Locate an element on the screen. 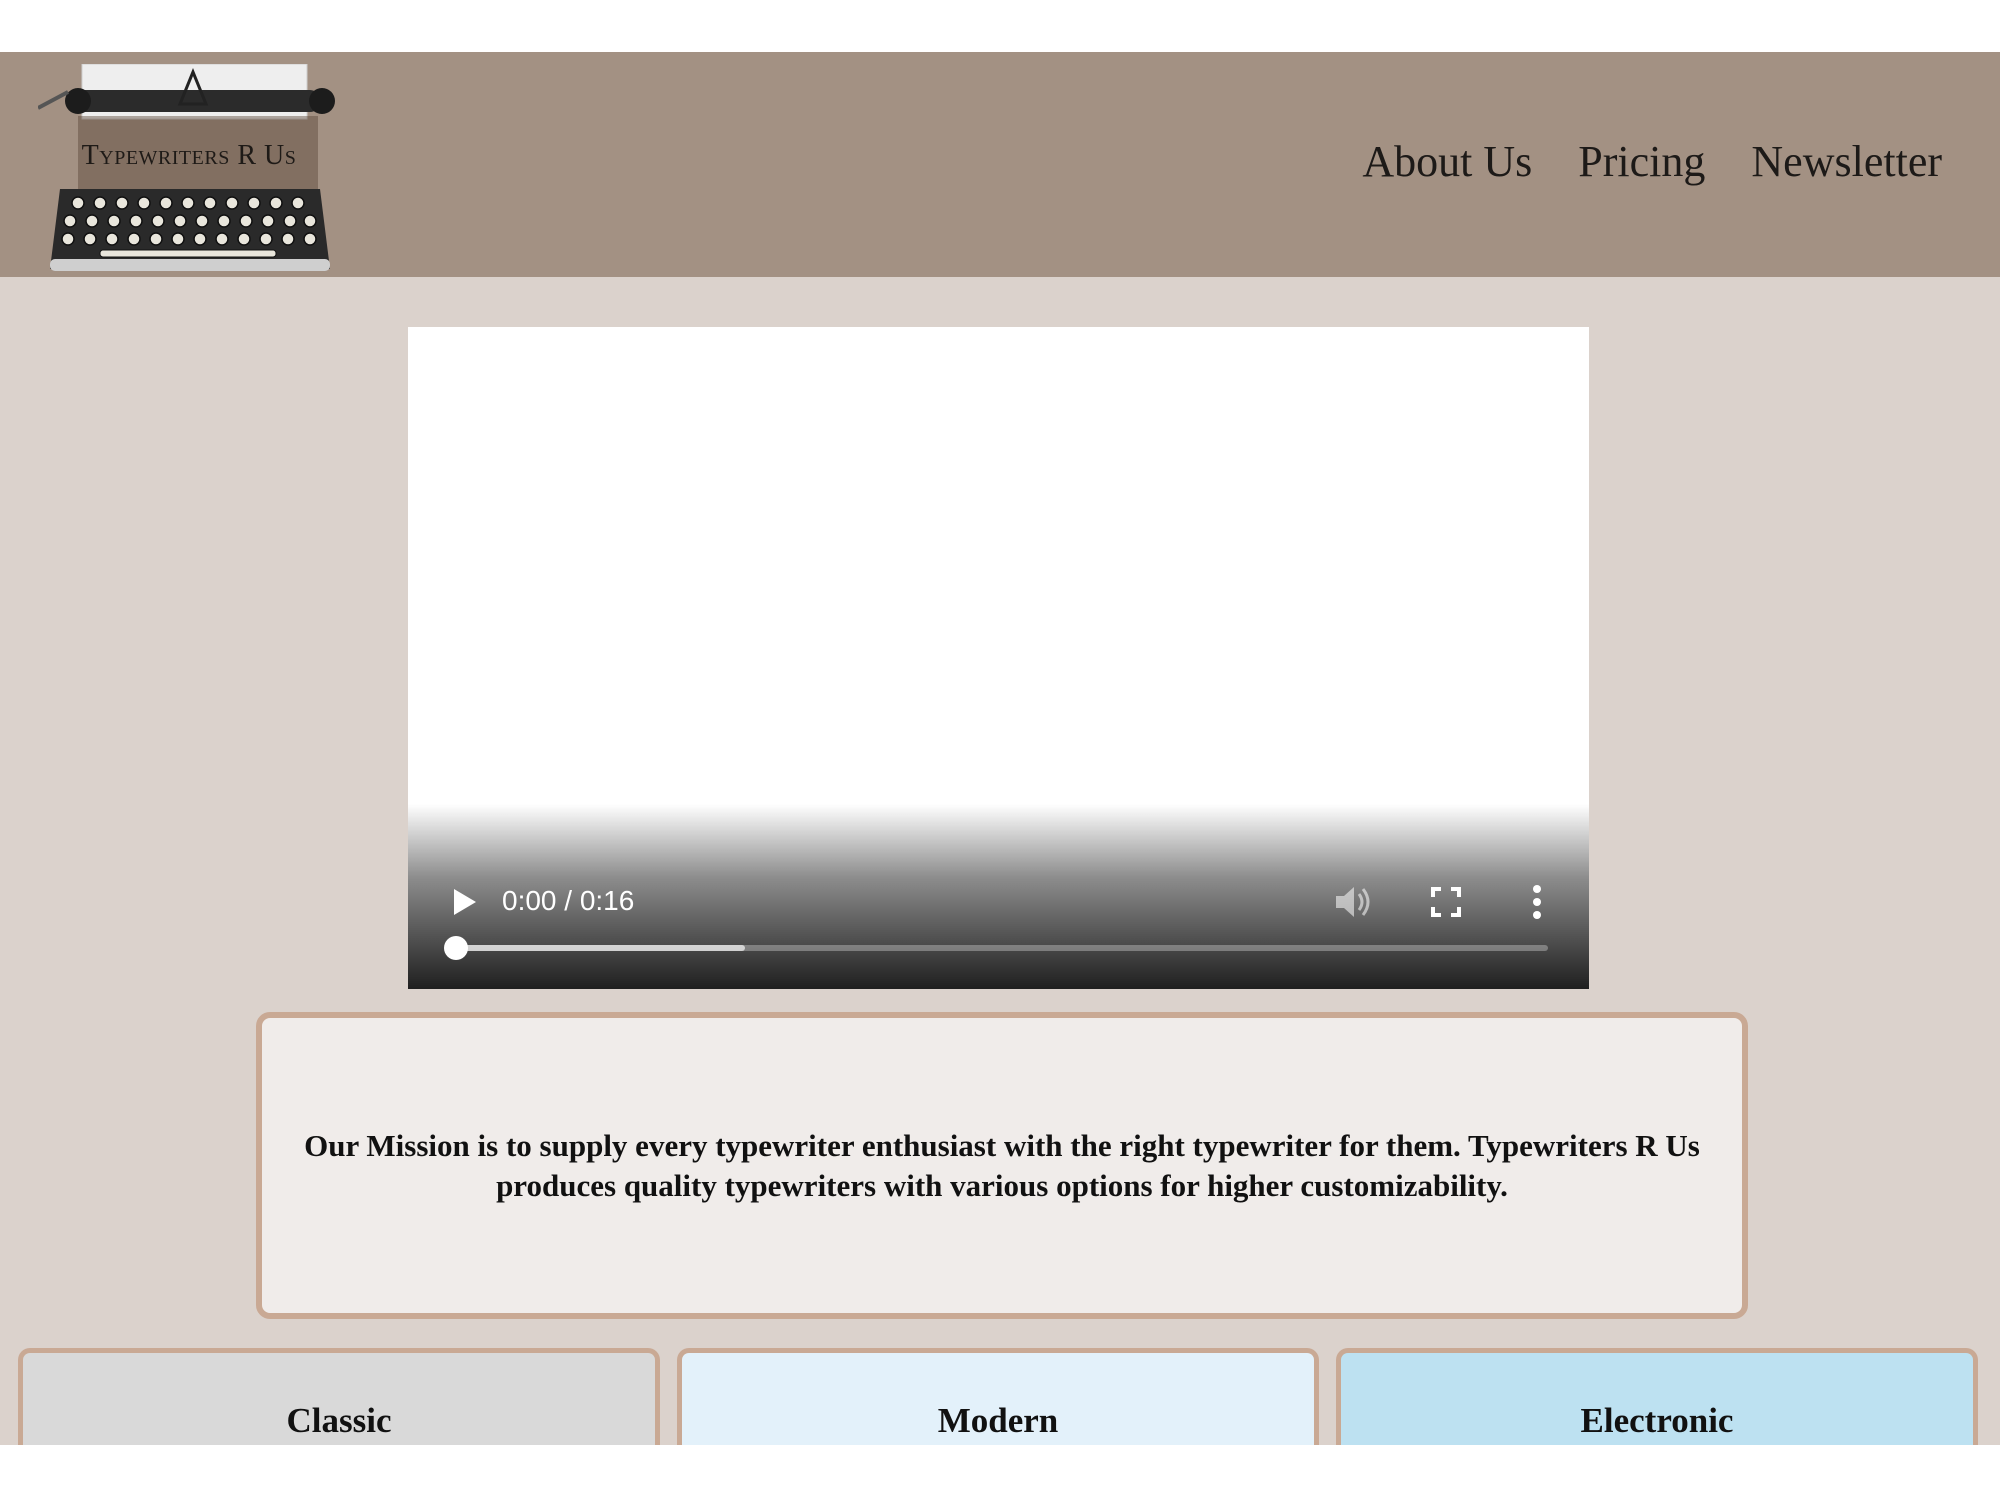 The image size is (2000, 1500). page-bottom is located at coordinates (1000, 1472).